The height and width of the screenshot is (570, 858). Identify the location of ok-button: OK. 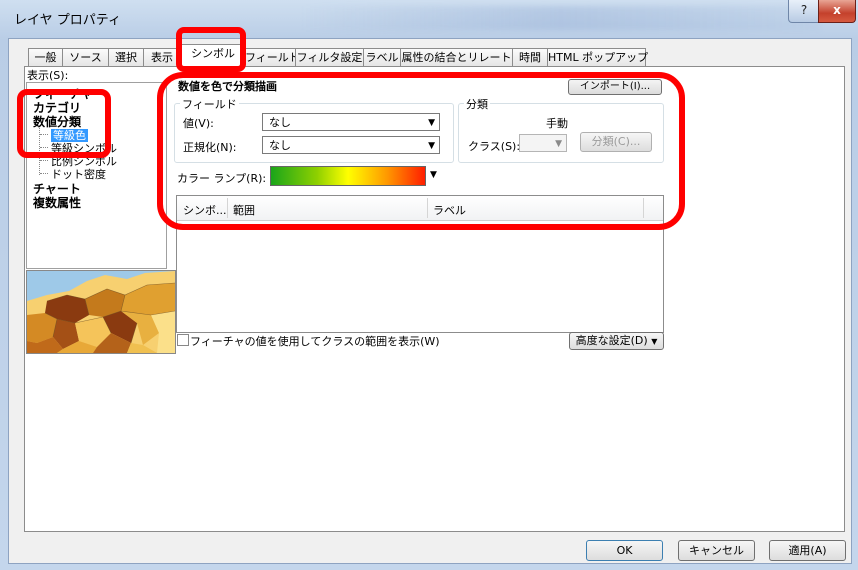
(624, 550).